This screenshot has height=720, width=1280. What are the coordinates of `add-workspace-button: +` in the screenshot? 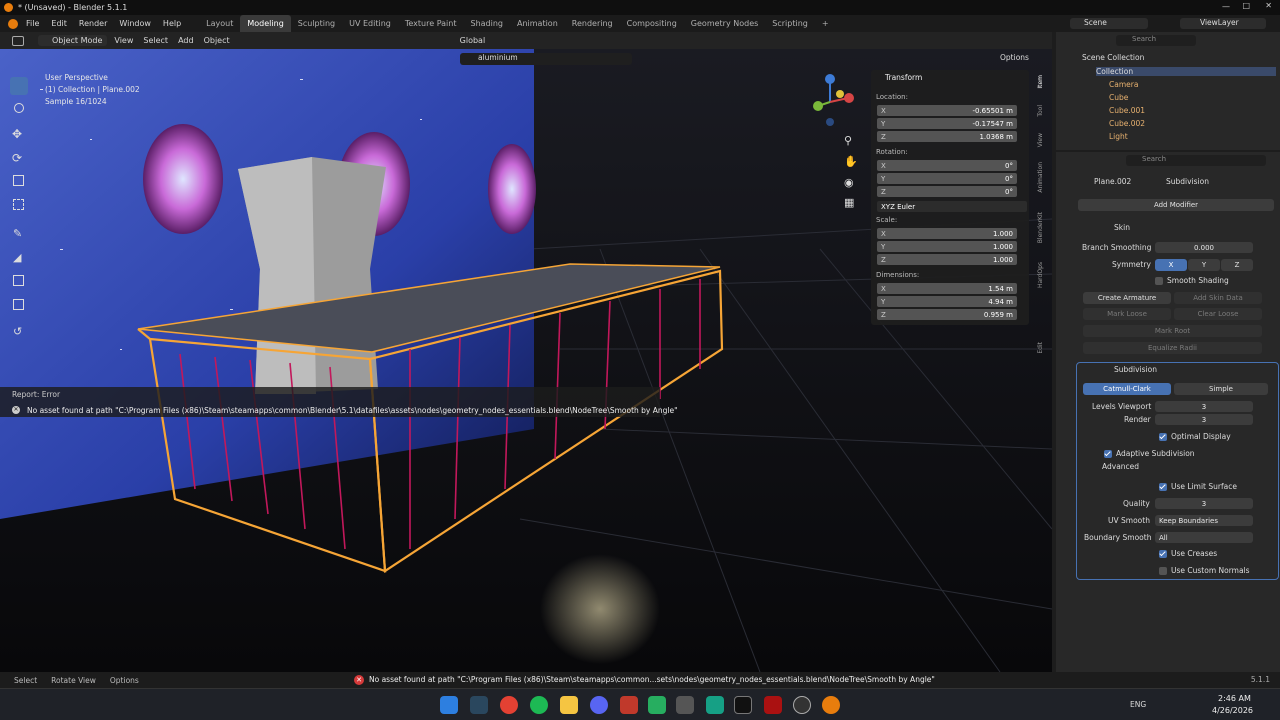 It's located at (825, 23).